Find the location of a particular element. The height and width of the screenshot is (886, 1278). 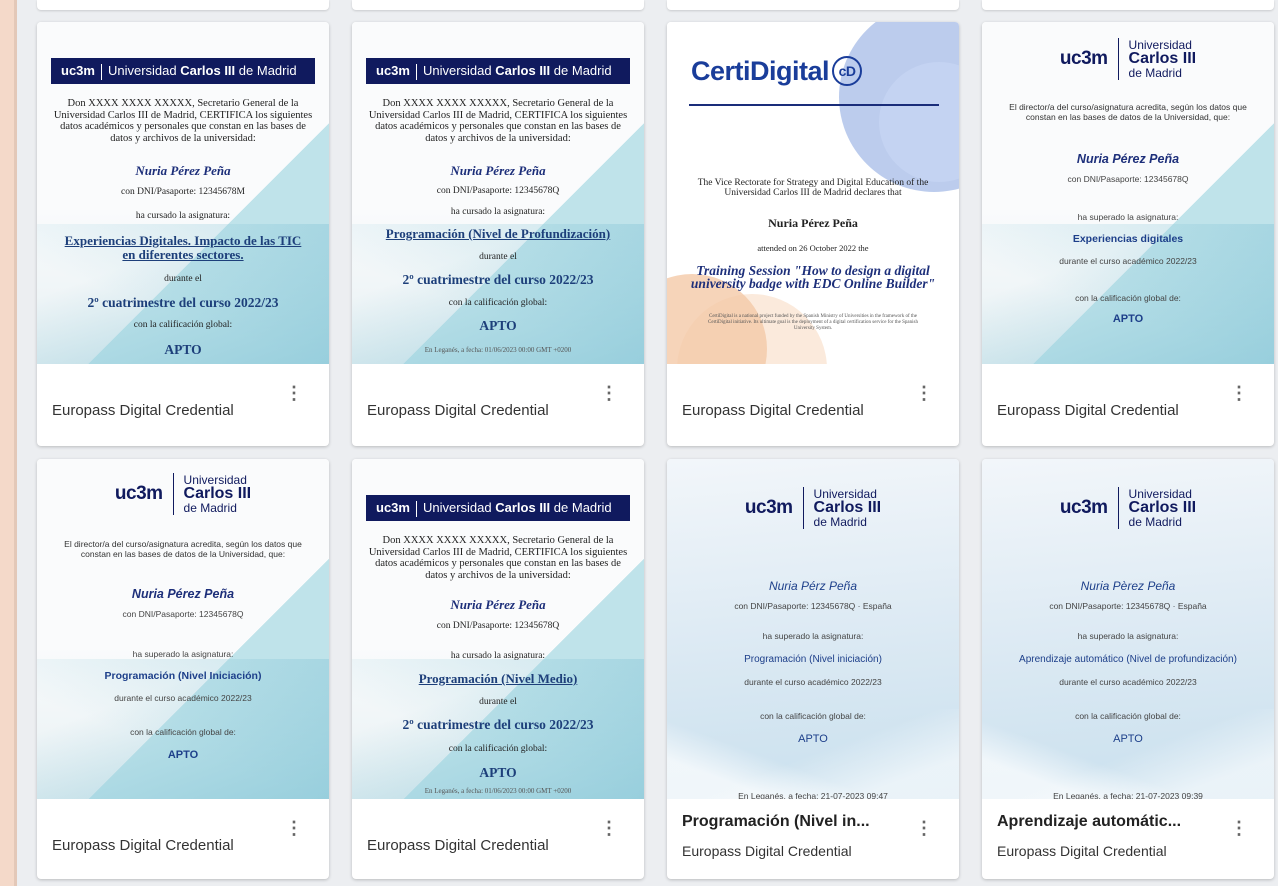

left-rail is located at coordinates (7, 443).